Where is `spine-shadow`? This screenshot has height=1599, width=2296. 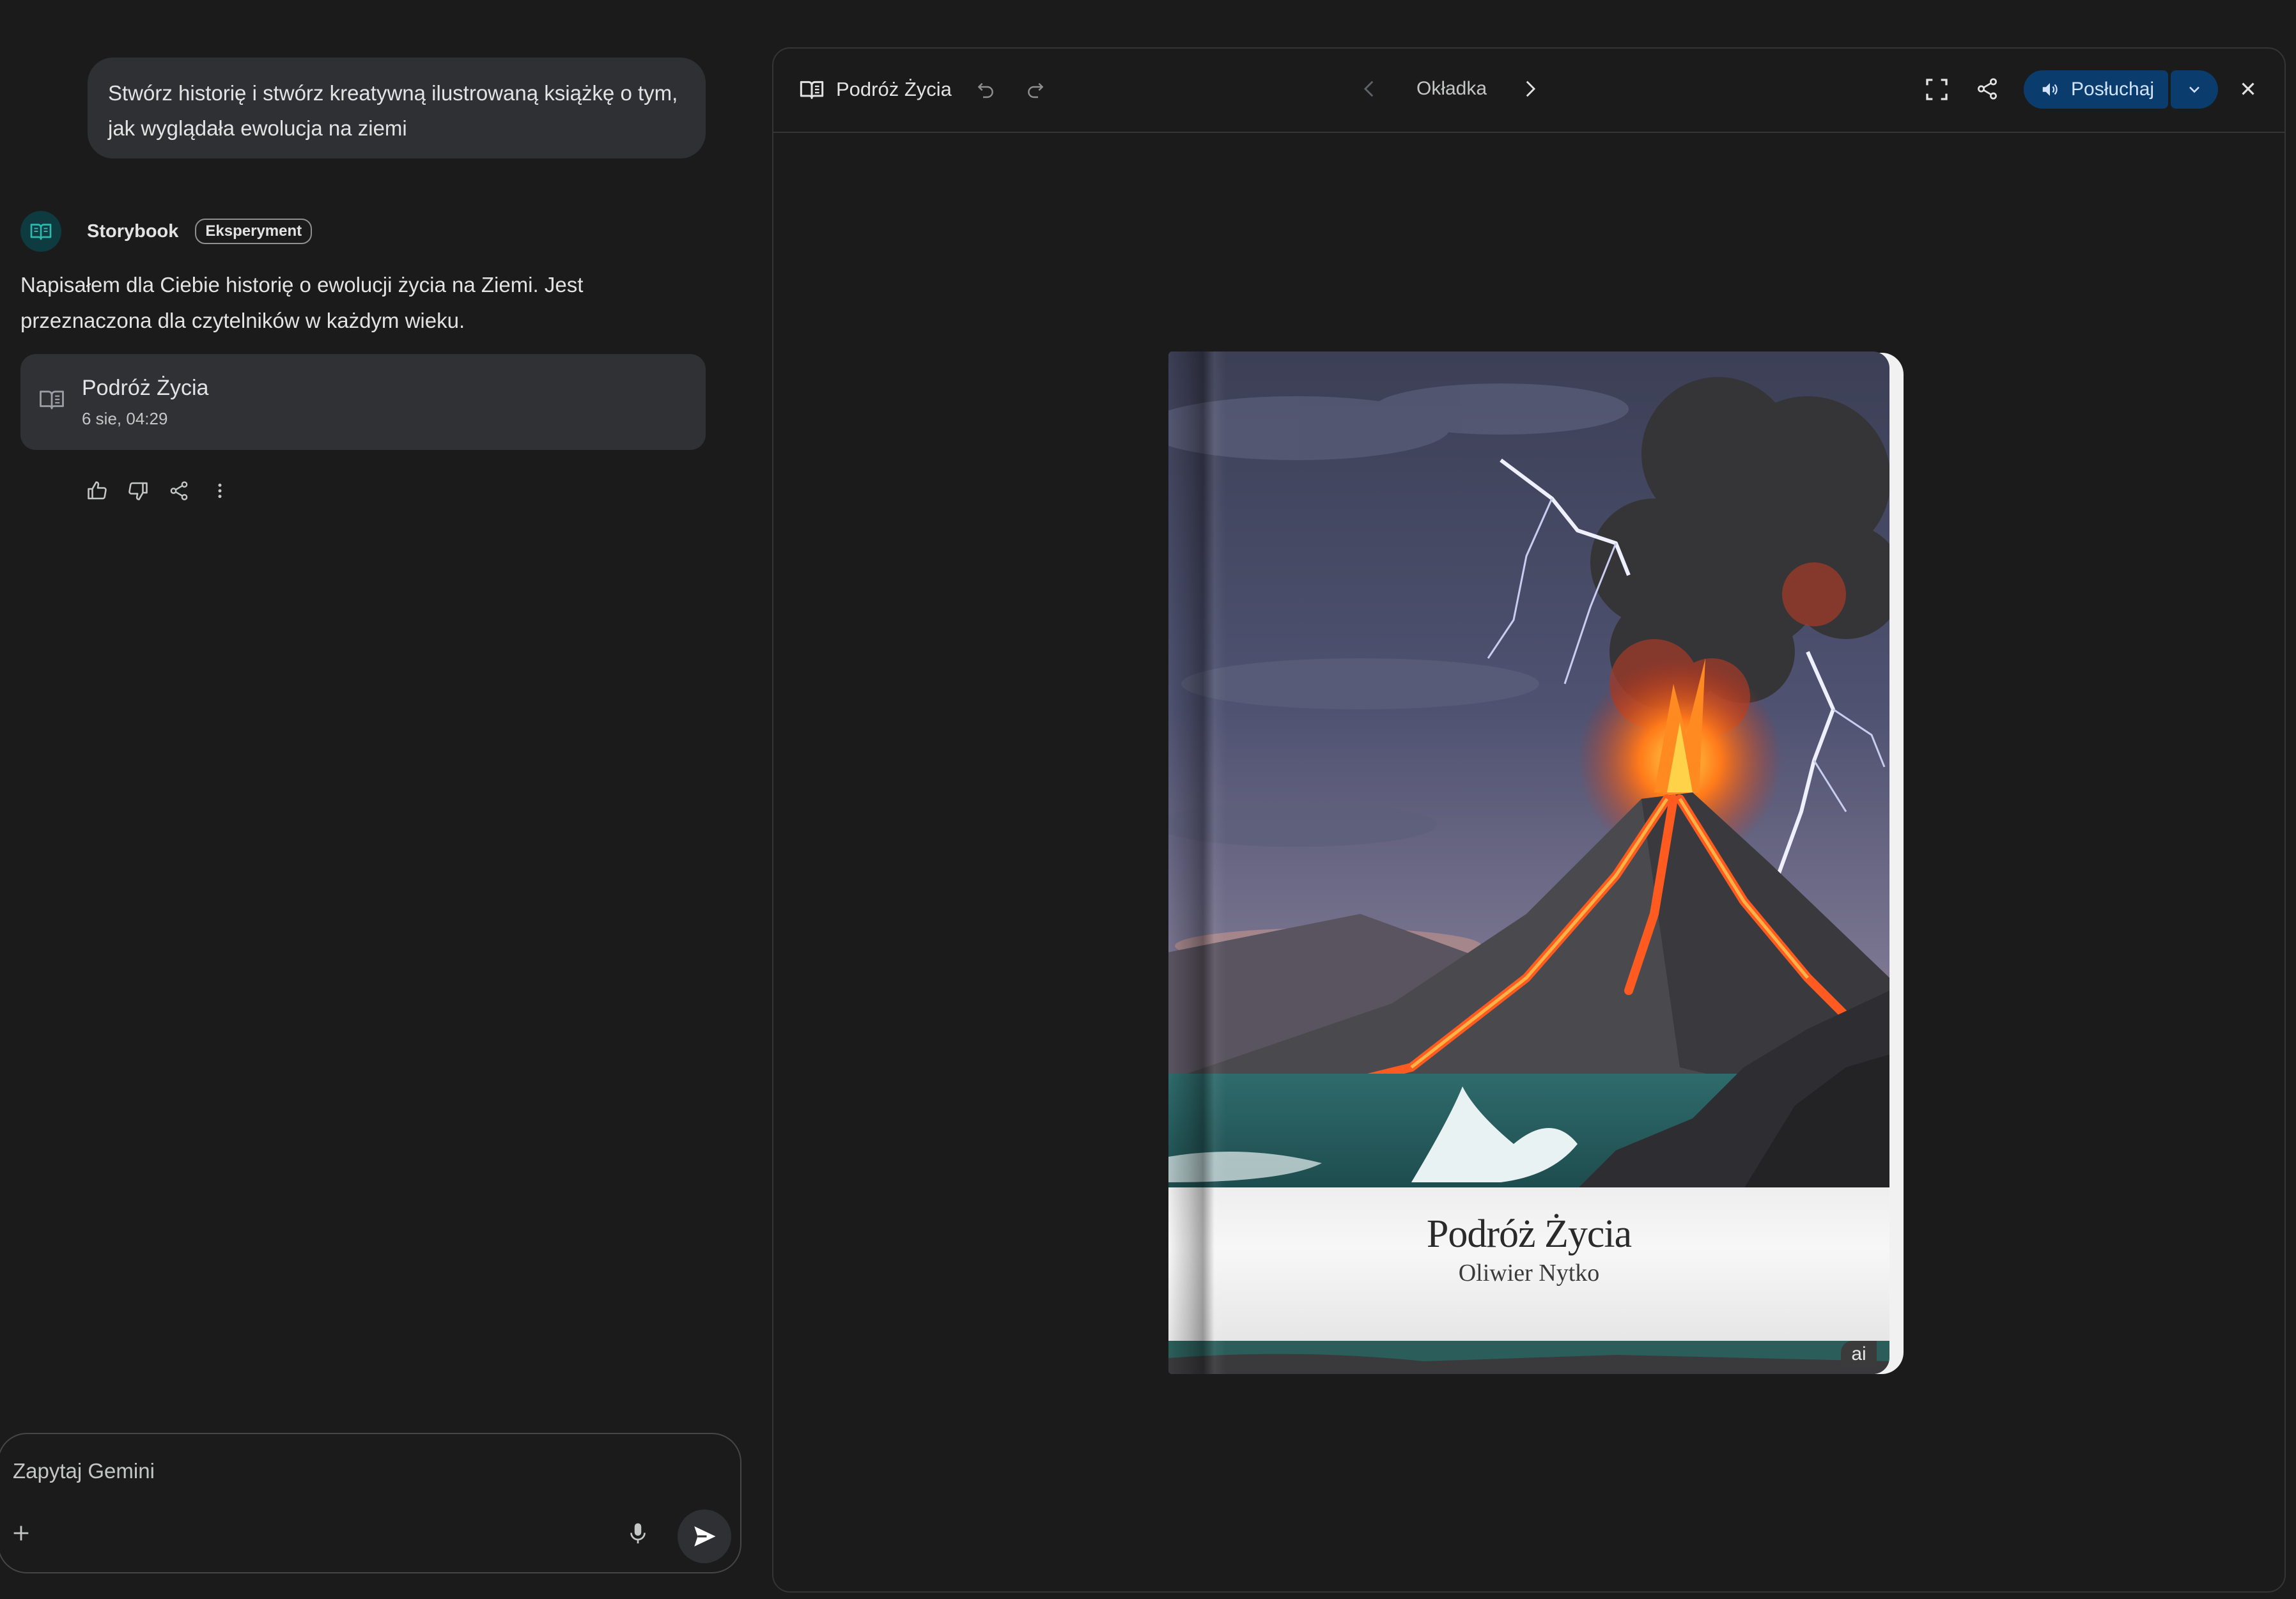
spine-shadow is located at coordinates (1197, 862).